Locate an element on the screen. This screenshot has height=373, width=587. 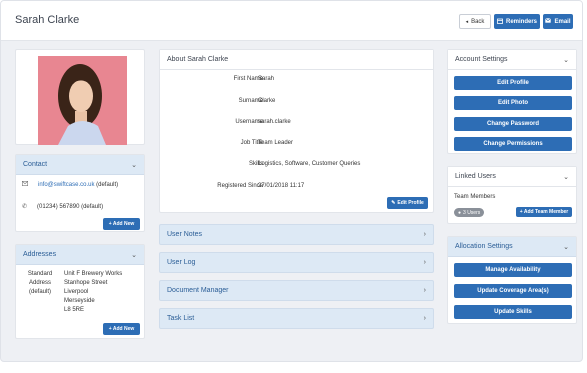
page-title: Sarah Clarke is located at coordinates (47, 20).